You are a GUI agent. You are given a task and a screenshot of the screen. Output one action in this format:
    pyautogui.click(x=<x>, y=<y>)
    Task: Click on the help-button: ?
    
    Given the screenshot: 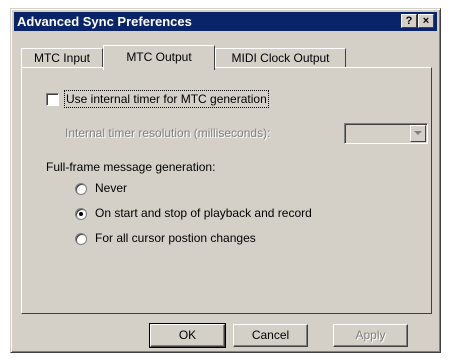 What is the action you would take?
    pyautogui.click(x=409, y=21)
    